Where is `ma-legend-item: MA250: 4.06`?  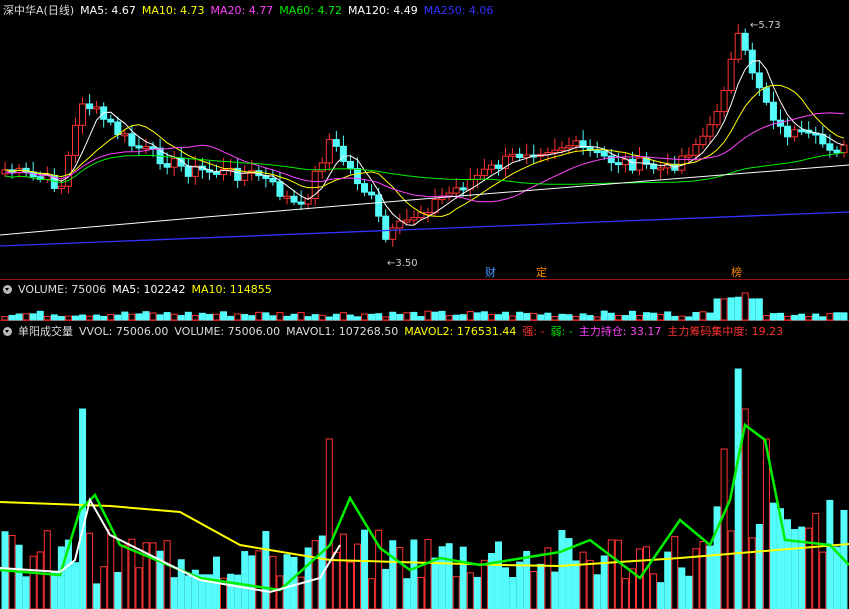 ma-legend-item: MA250: 4.06 is located at coordinates (458, 10).